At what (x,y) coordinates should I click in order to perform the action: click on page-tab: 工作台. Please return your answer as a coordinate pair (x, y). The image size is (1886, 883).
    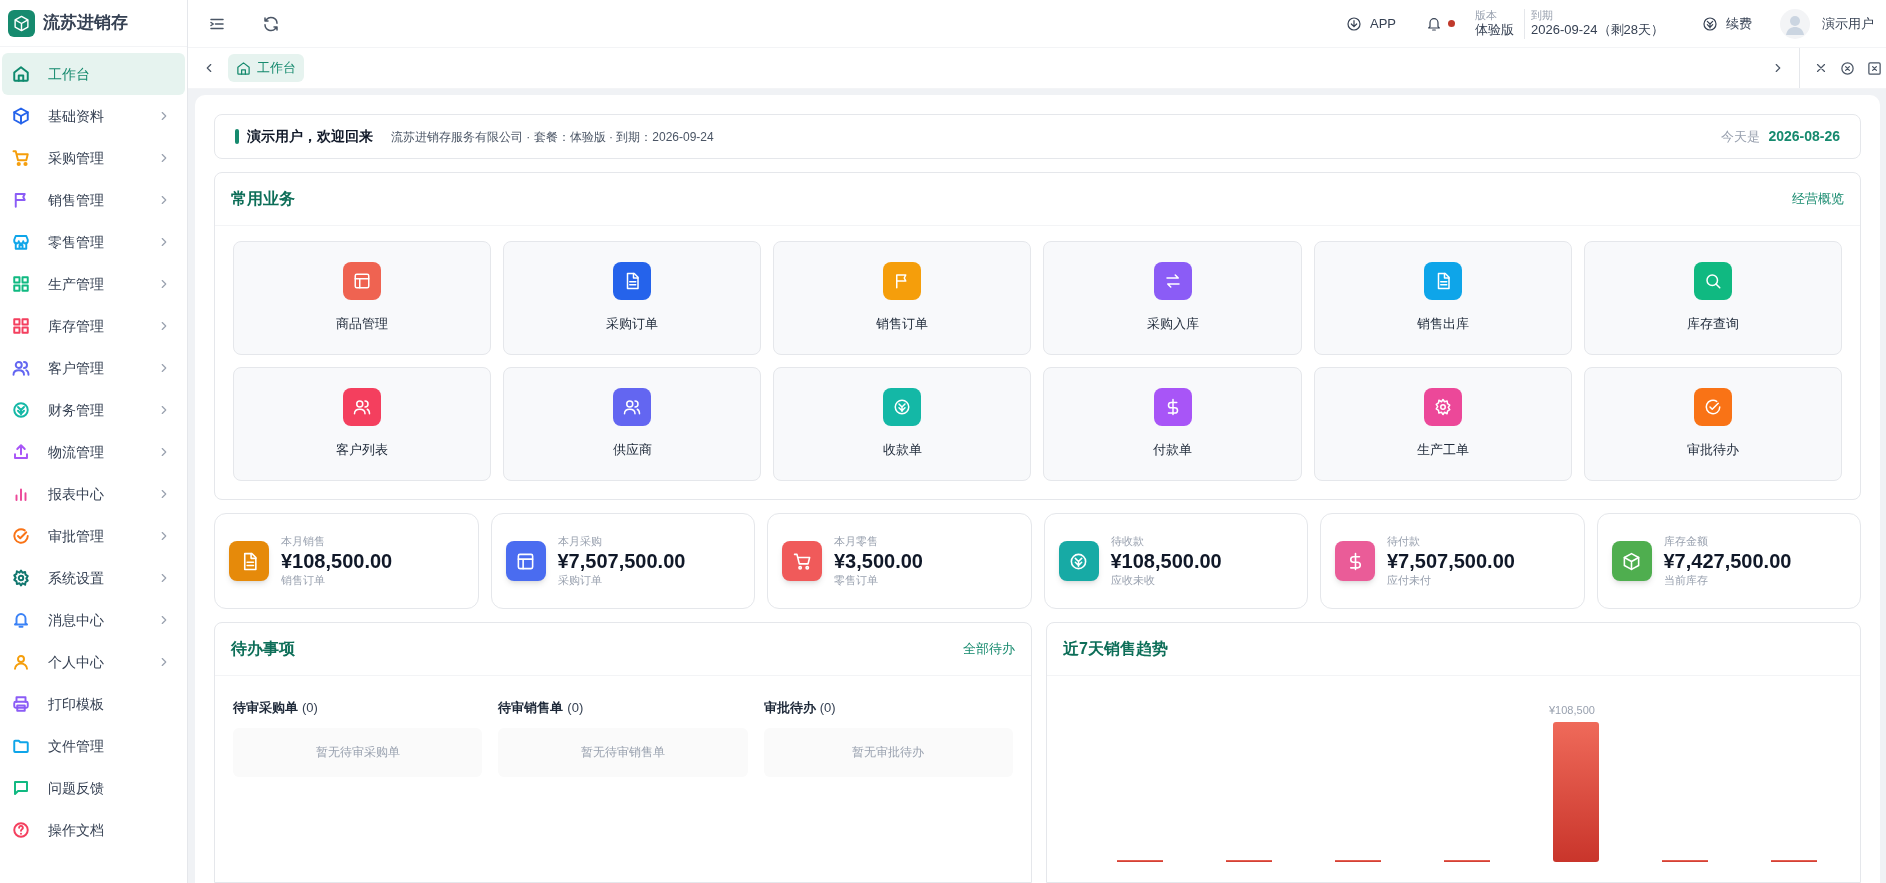
    Looking at the image, I should click on (266, 68).